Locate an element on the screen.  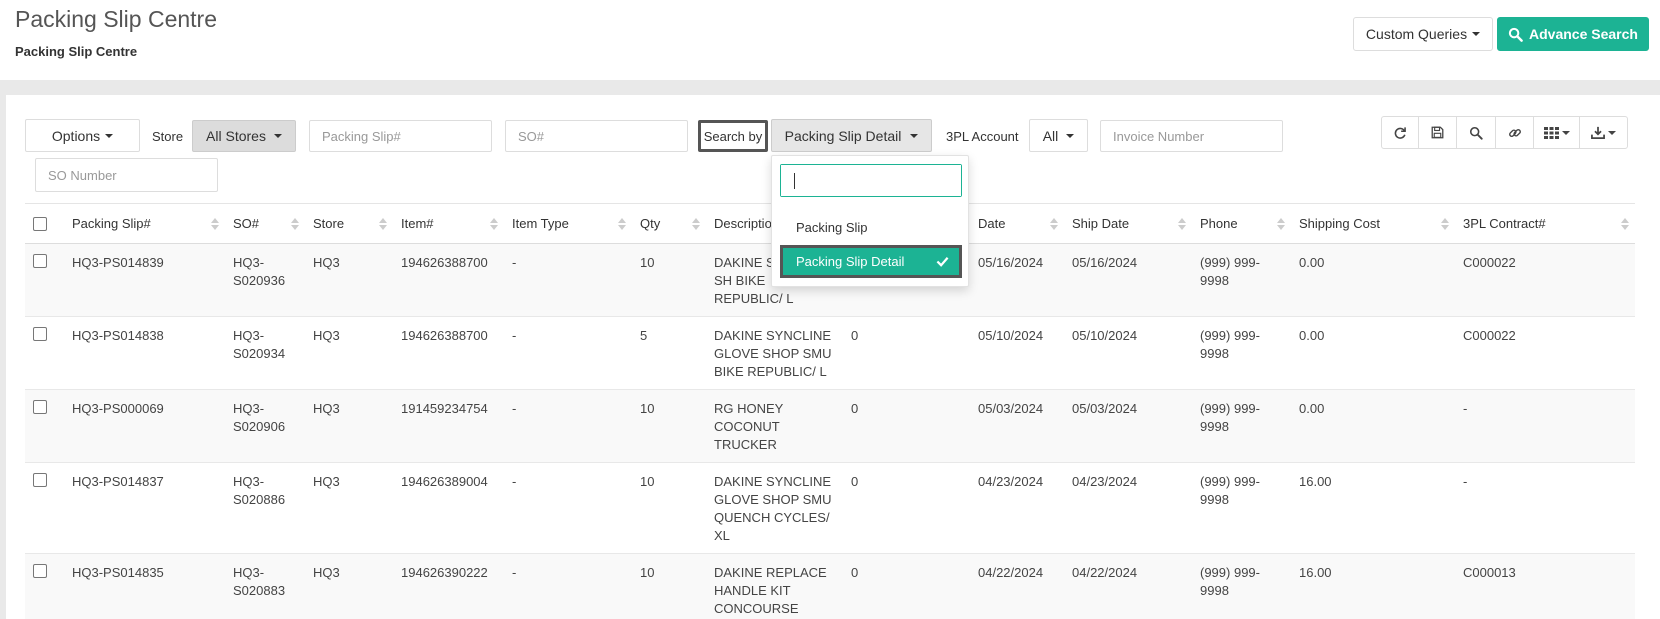
column-header: Store is located at coordinates (349, 223).